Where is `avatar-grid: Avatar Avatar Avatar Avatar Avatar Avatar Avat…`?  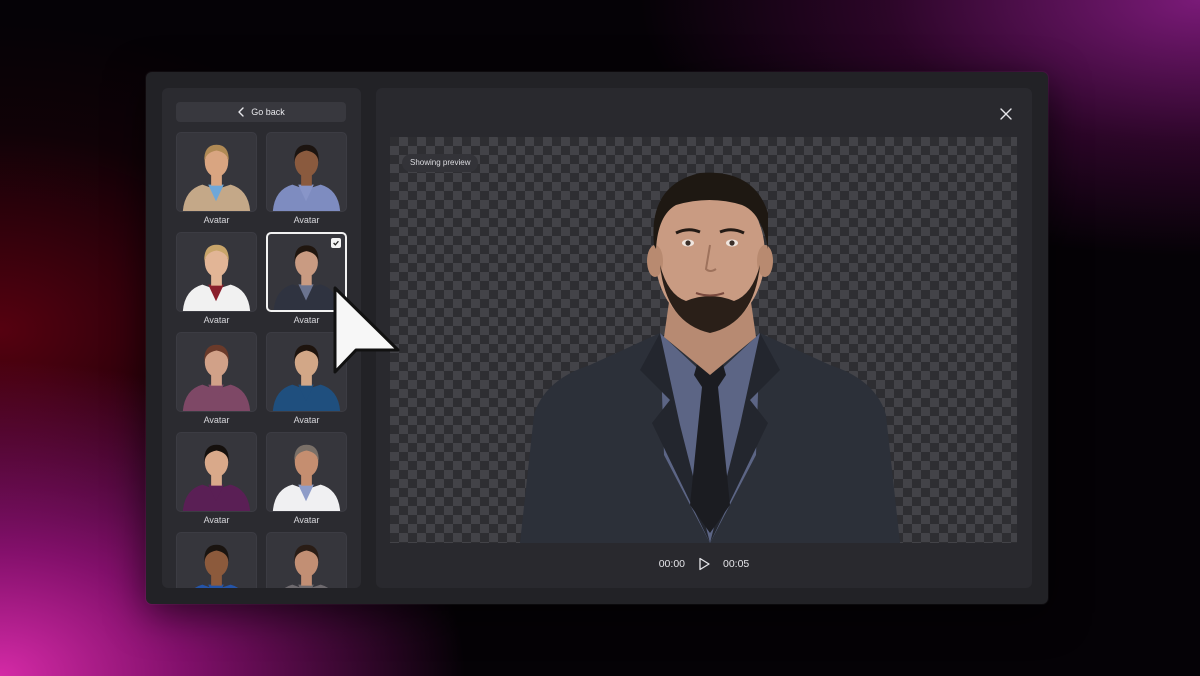
avatar-grid: Avatar Avatar Avatar Avatar Avatar Avatar Avat… is located at coordinates (262, 360).